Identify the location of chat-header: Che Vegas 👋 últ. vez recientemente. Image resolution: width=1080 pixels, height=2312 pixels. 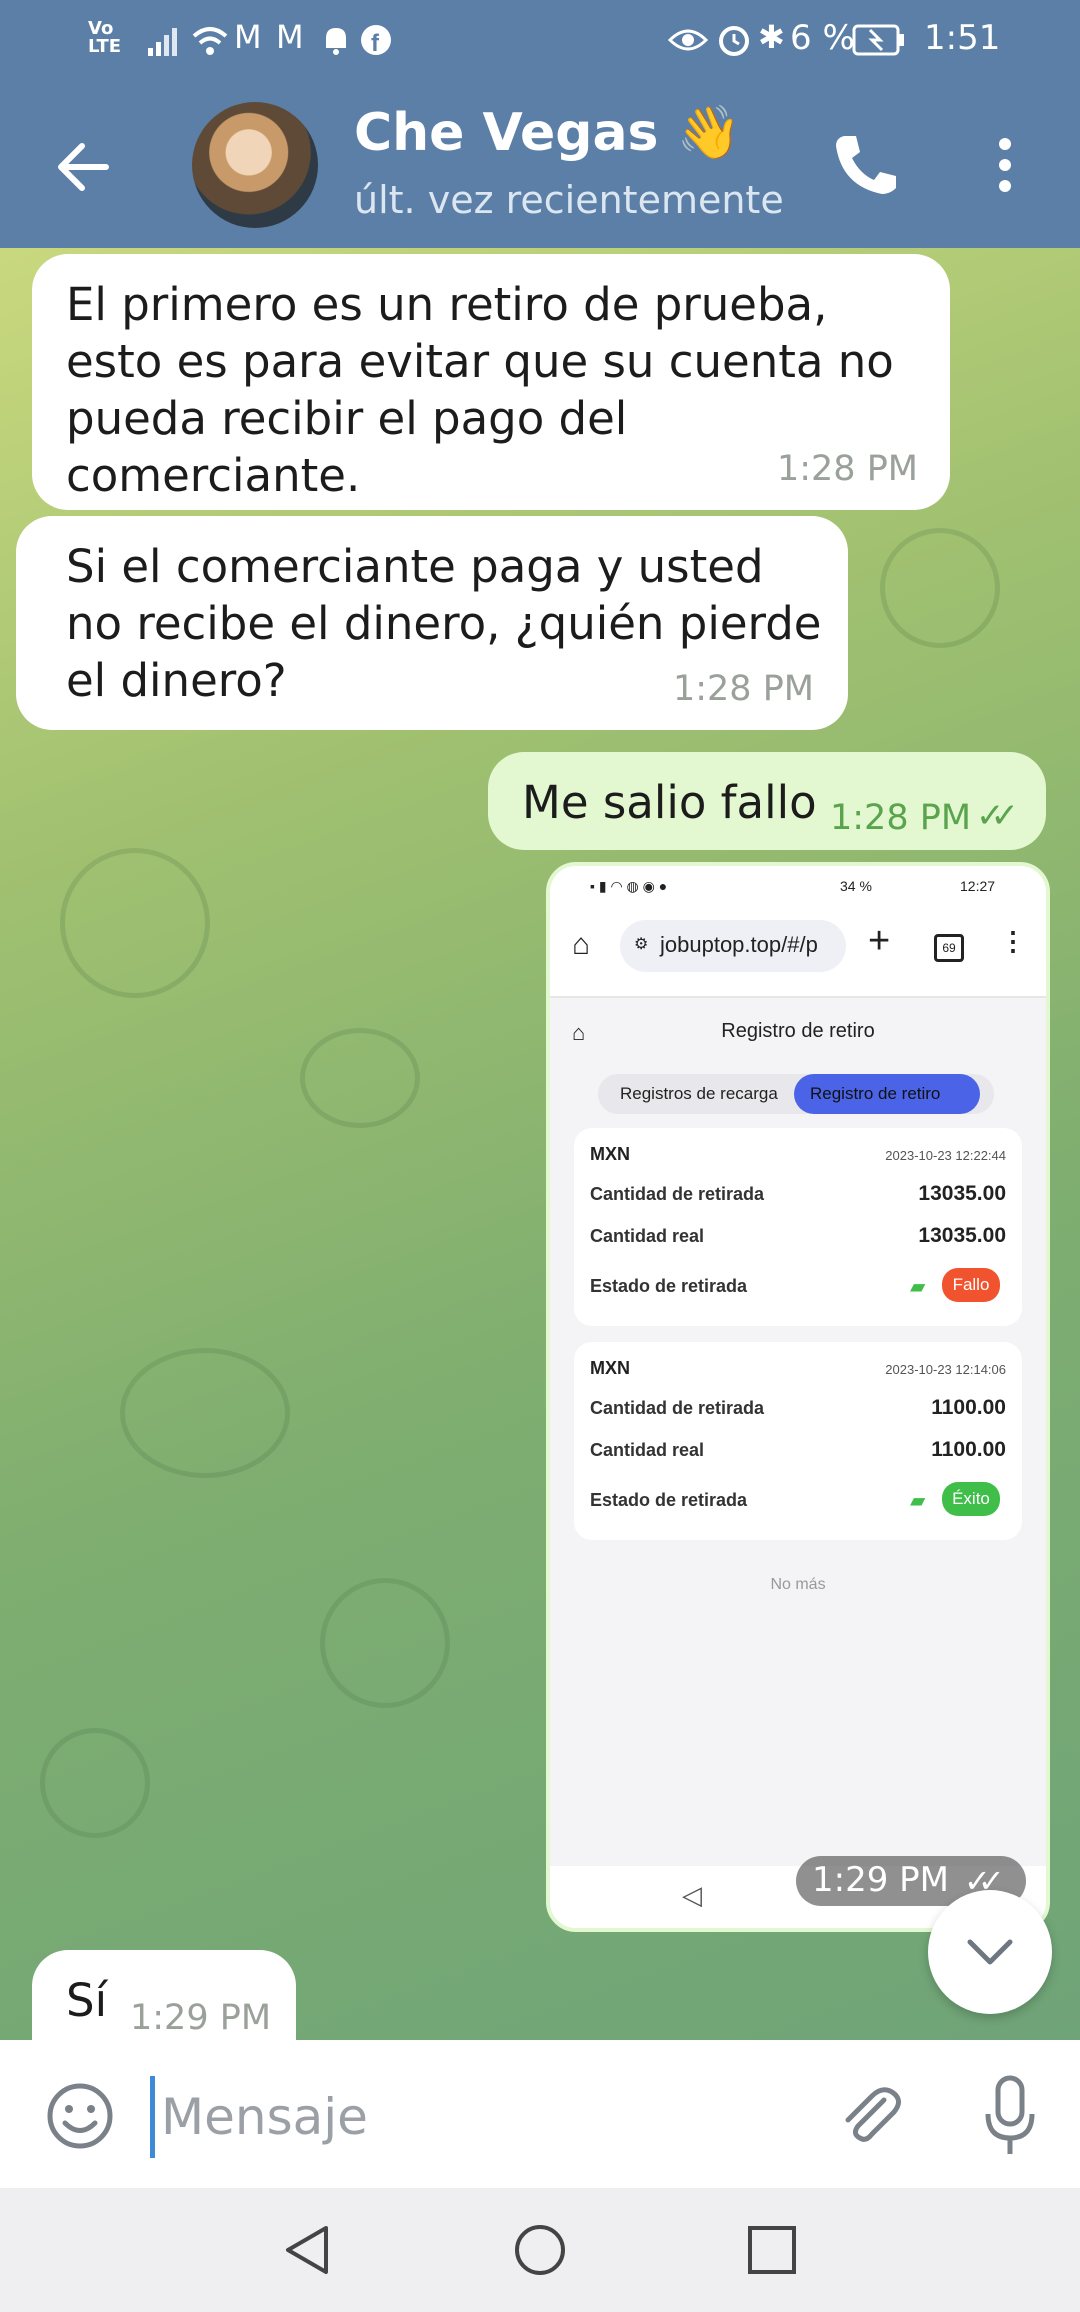
(540, 164).